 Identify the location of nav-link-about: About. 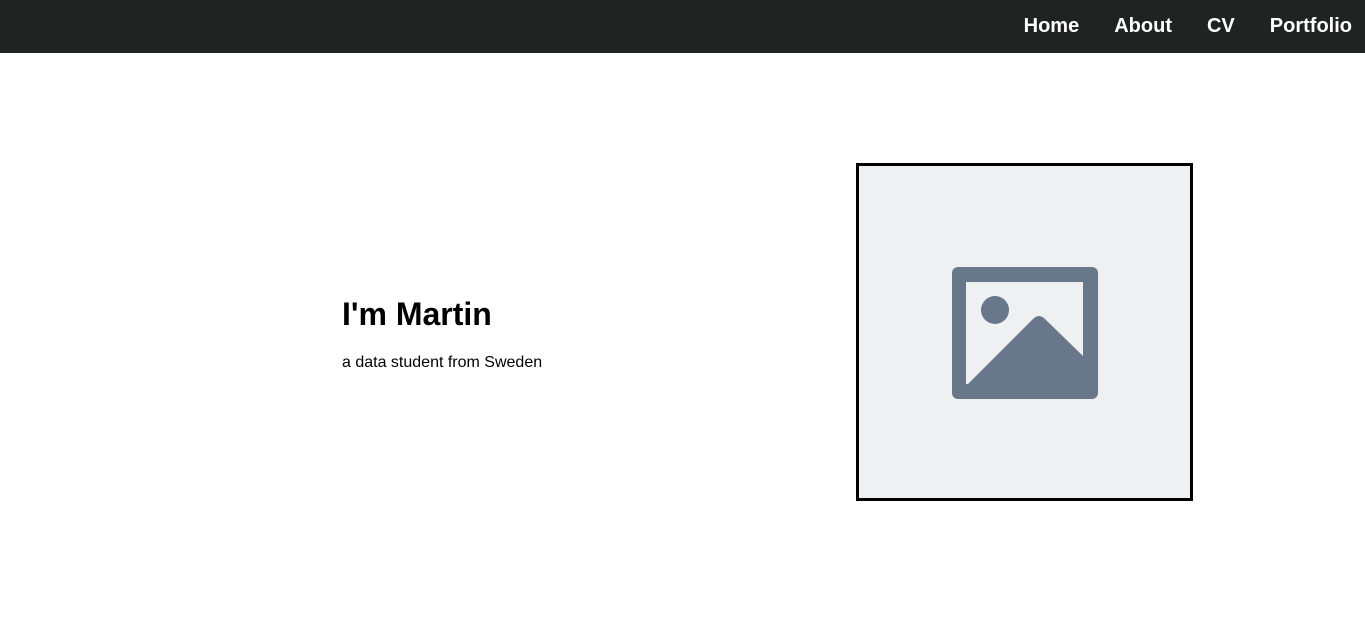
(1143, 26).